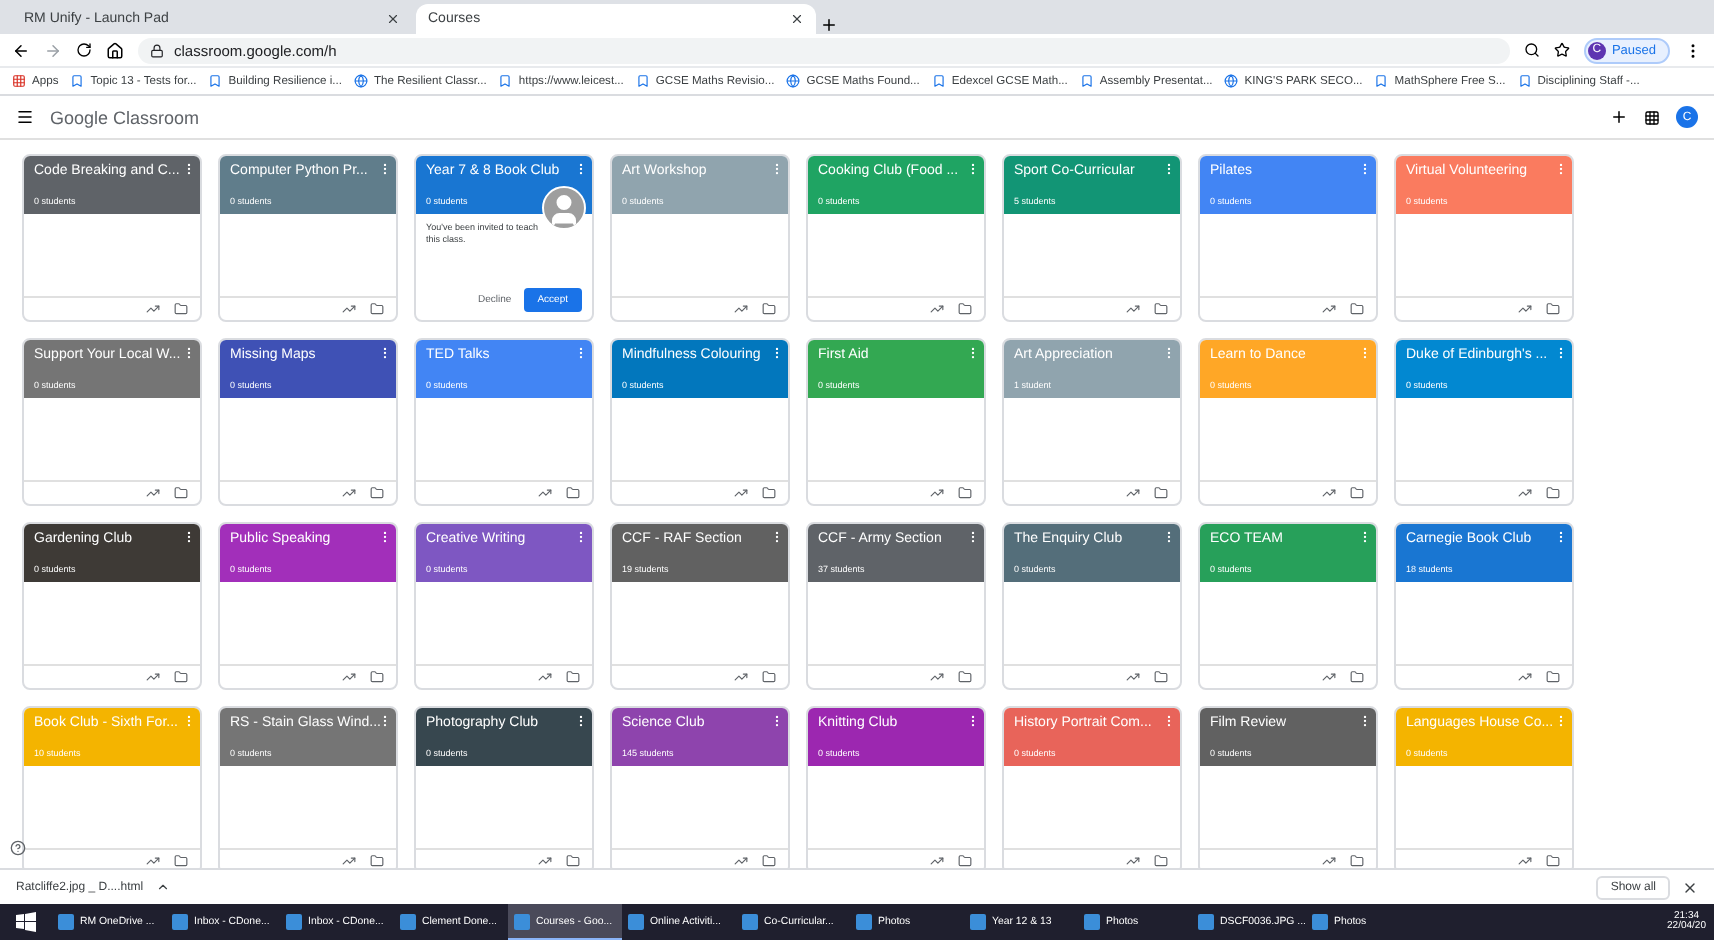 Image resolution: width=1714 pixels, height=940 pixels. What do you see at coordinates (829, 25) in the screenshot?
I see `add-tab-icon` at bounding box center [829, 25].